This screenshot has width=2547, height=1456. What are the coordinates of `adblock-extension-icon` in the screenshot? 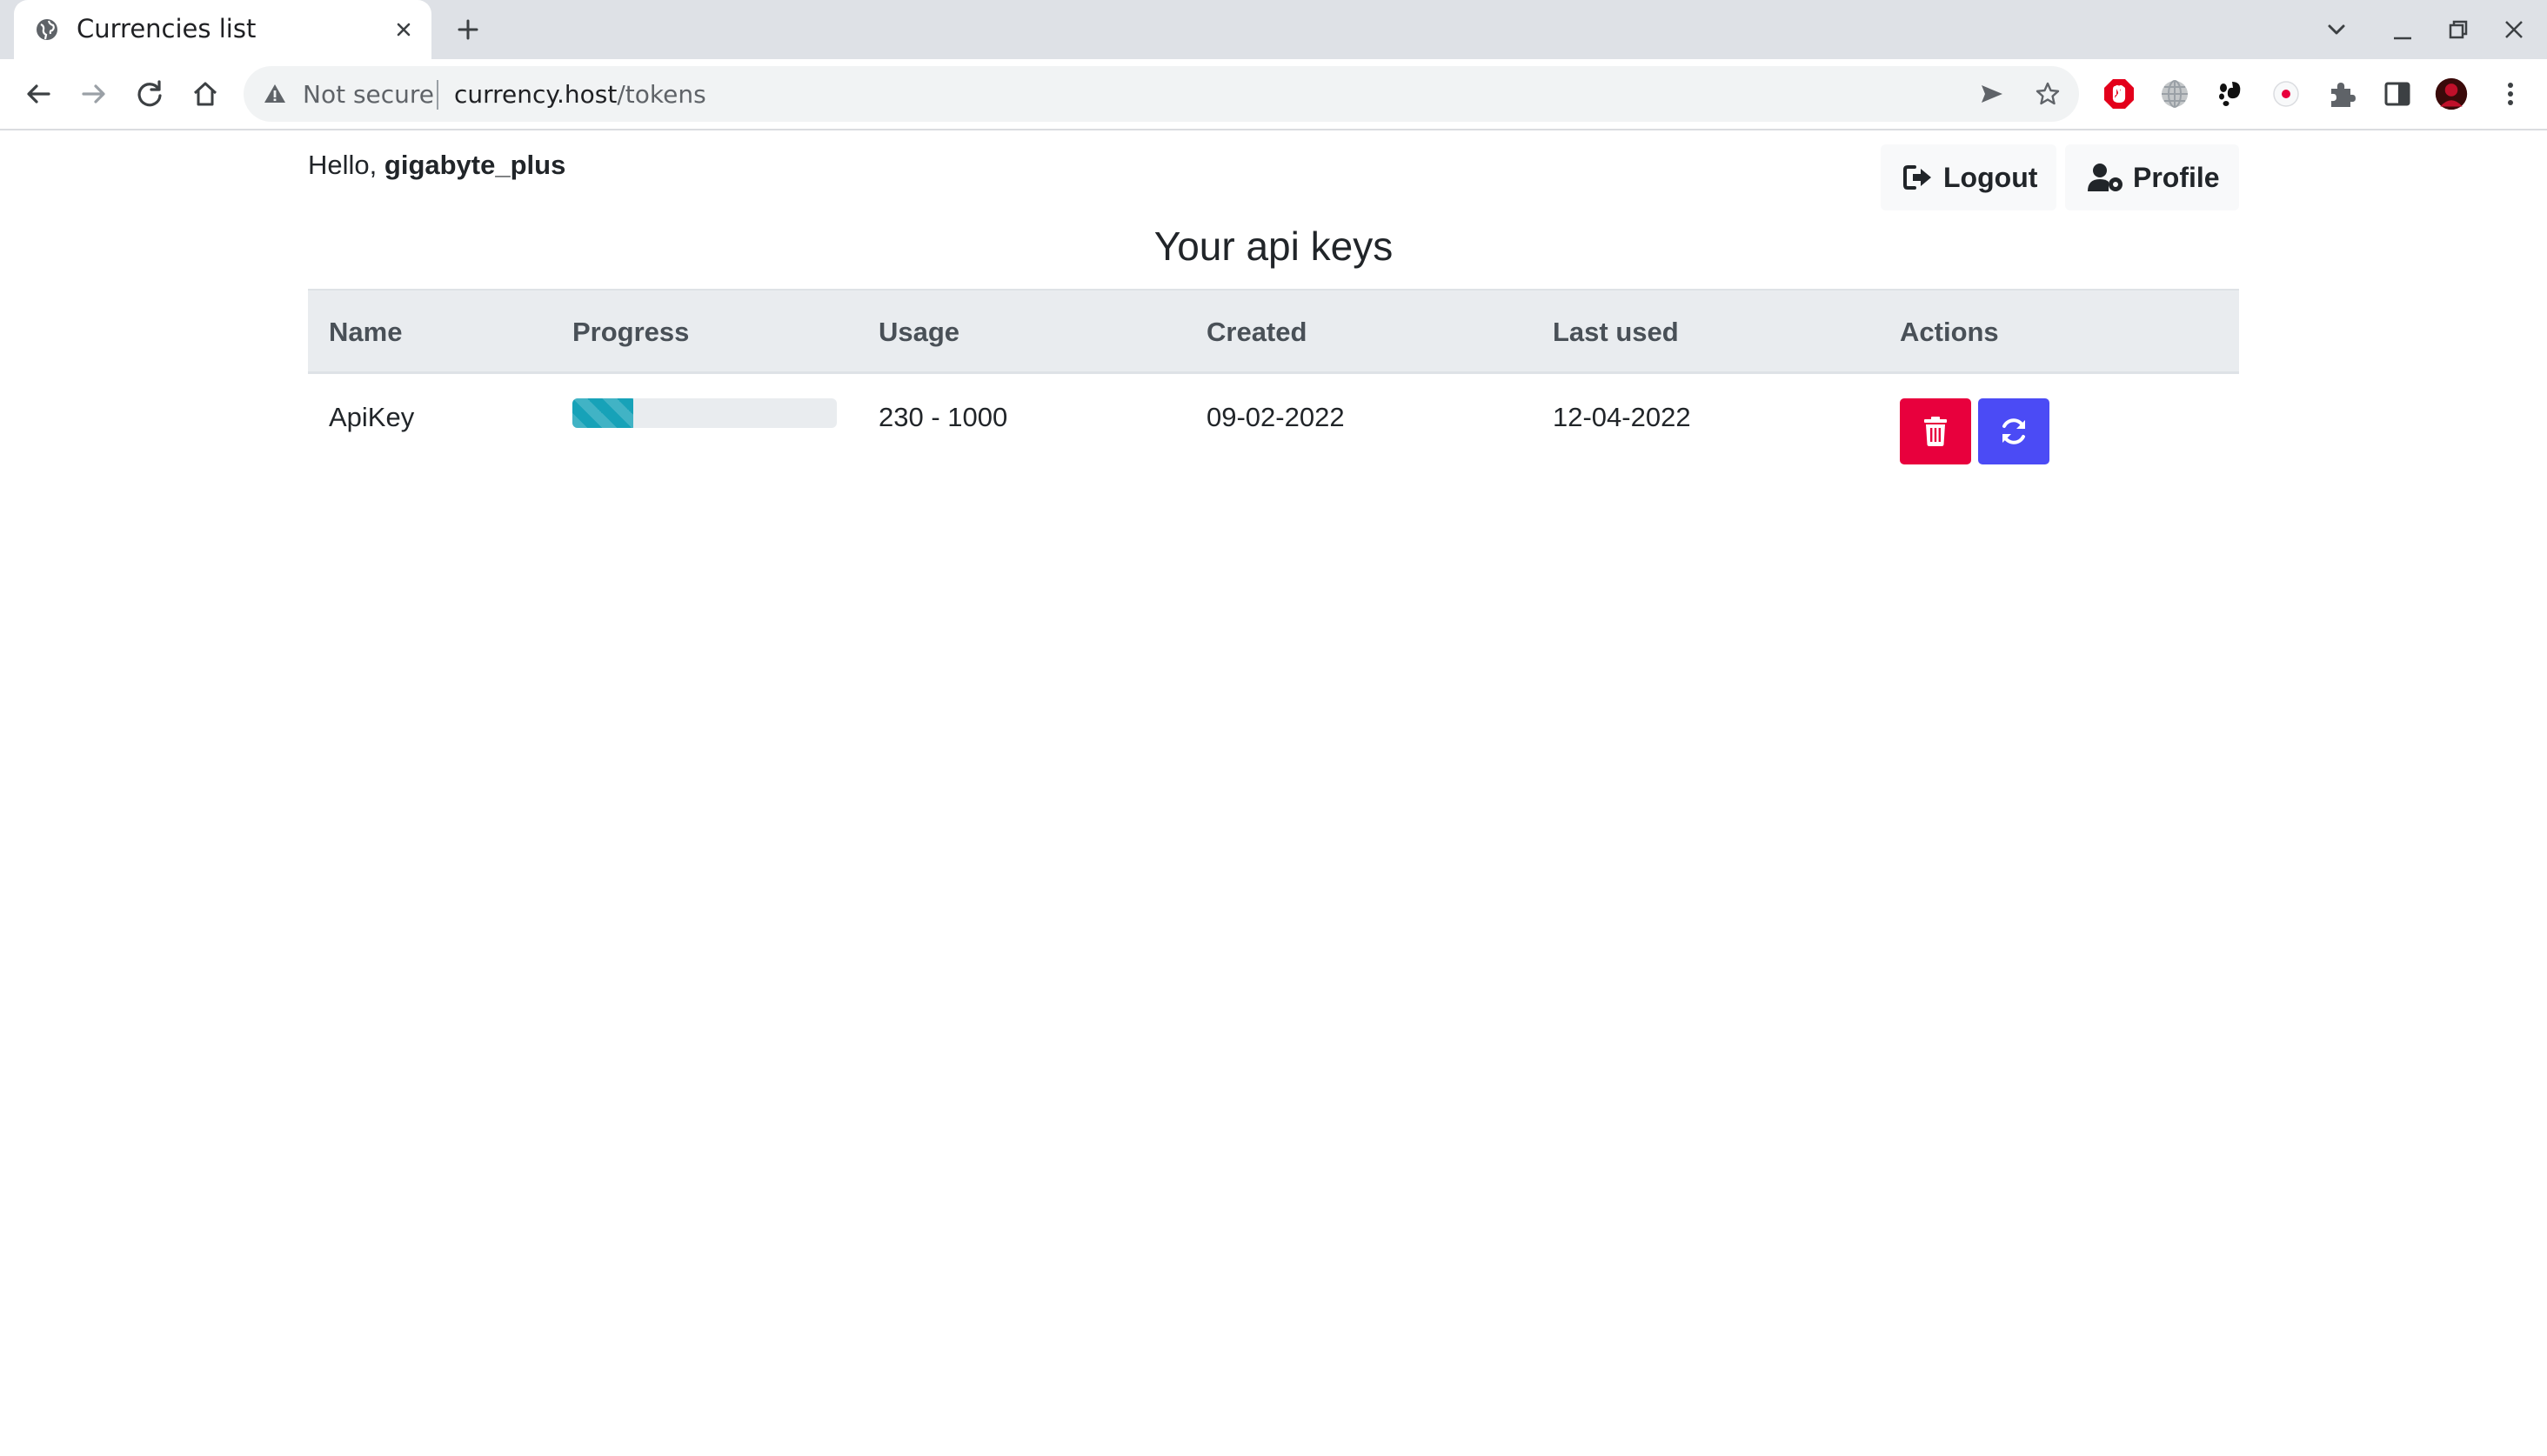 It's located at (2119, 94).